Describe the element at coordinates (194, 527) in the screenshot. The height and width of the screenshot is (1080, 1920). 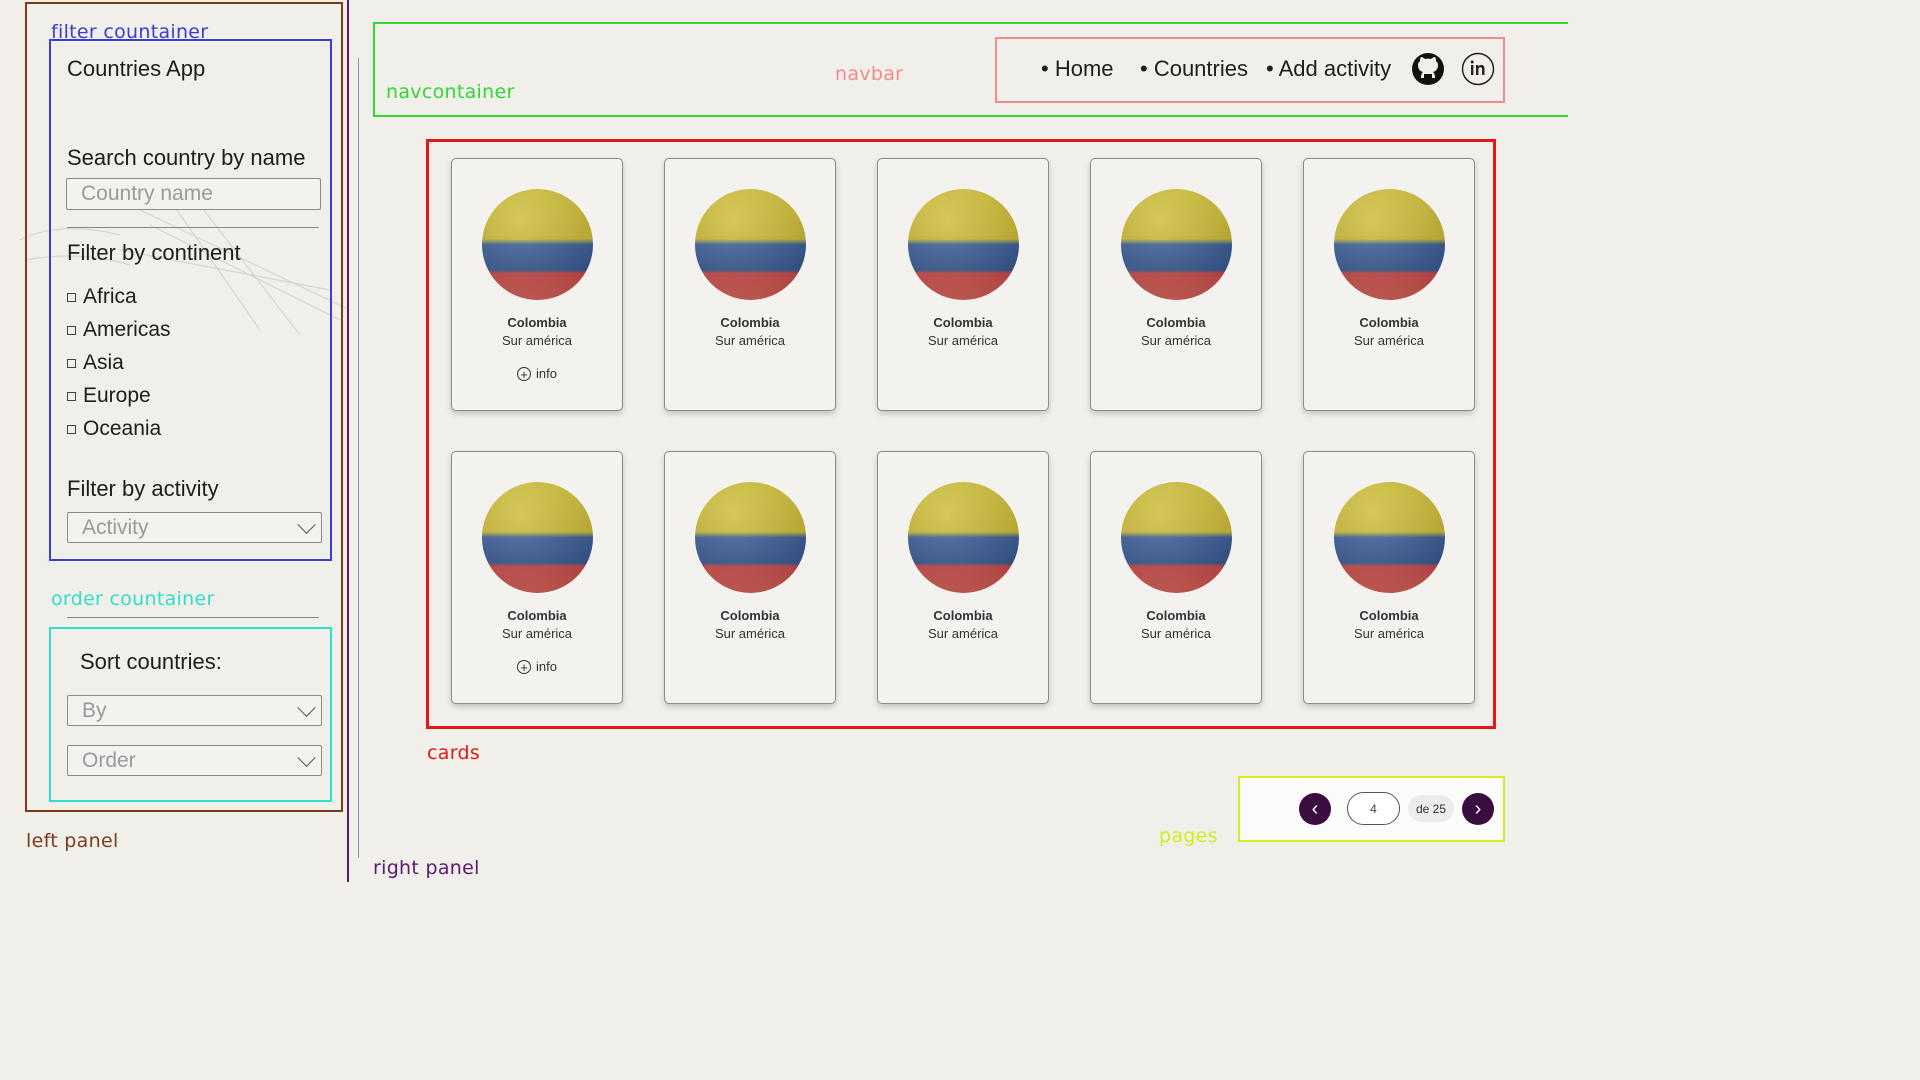
I see `activity-select: Activity` at that location.